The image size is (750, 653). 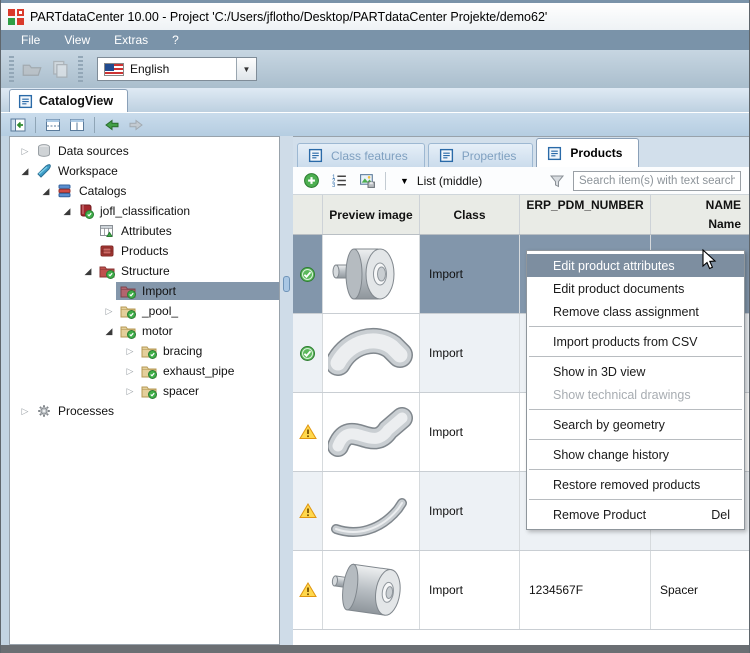 What do you see at coordinates (246, 69) in the screenshot?
I see `chevron-down-icon: ▼` at bounding box center [246, 69].